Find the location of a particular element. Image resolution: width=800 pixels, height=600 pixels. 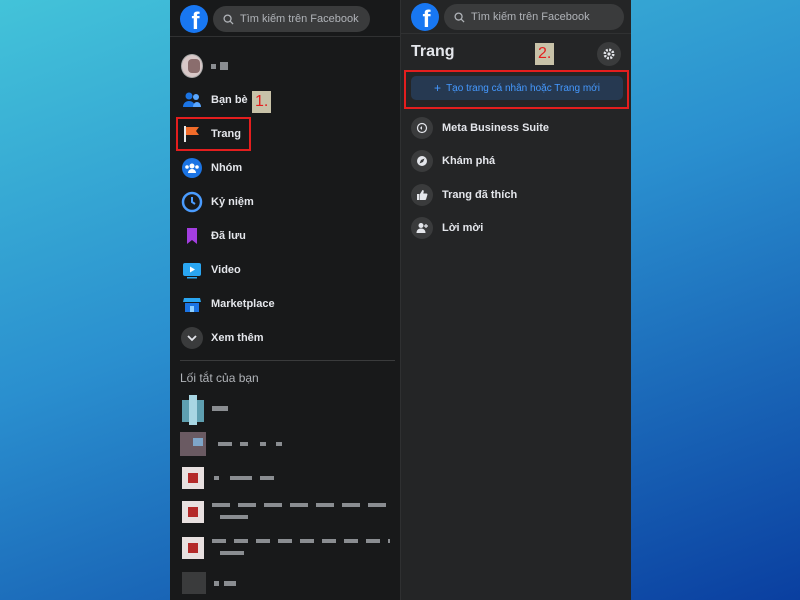

nav-item-friends: Bạn bè is located at coordinates (285, 100).